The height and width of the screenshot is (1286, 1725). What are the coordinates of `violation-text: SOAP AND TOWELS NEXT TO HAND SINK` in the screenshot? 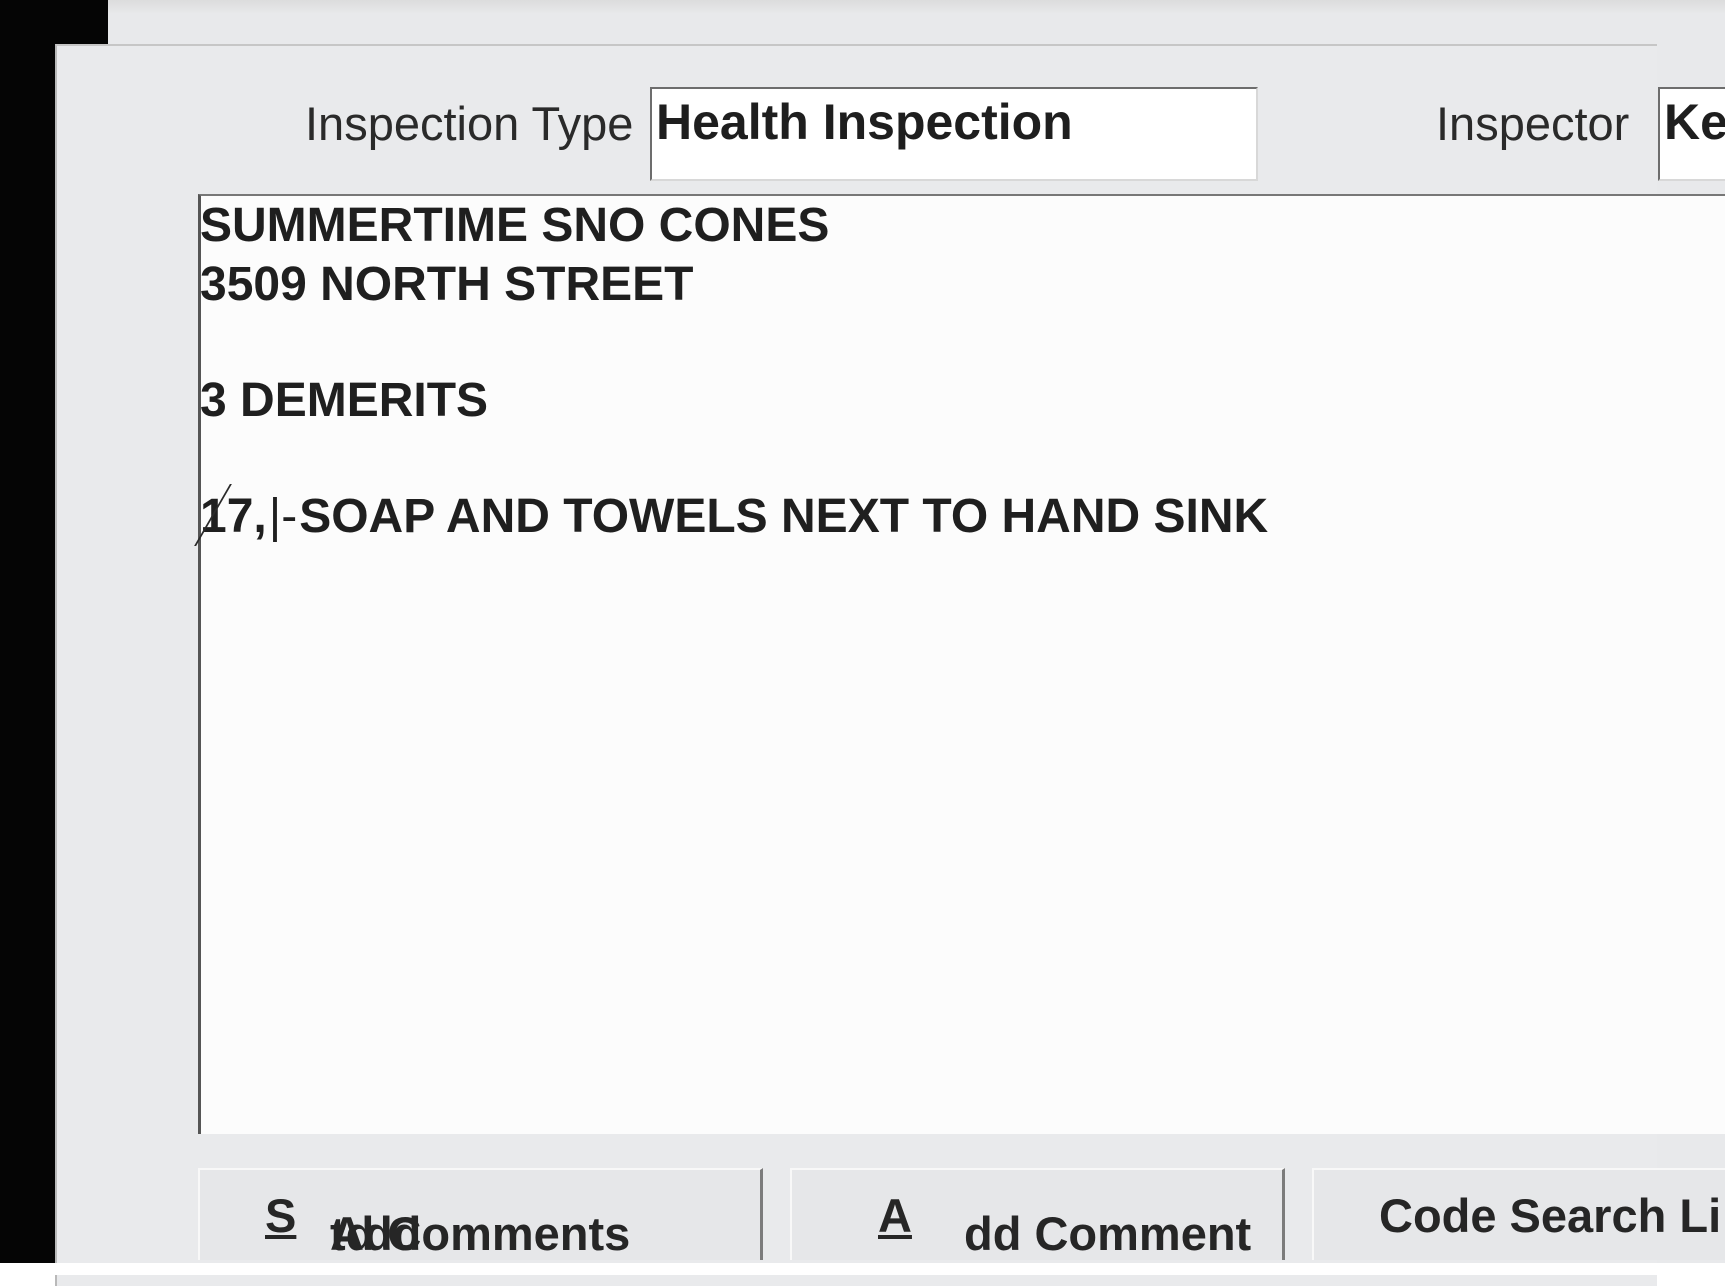 It's located at (784, 516).